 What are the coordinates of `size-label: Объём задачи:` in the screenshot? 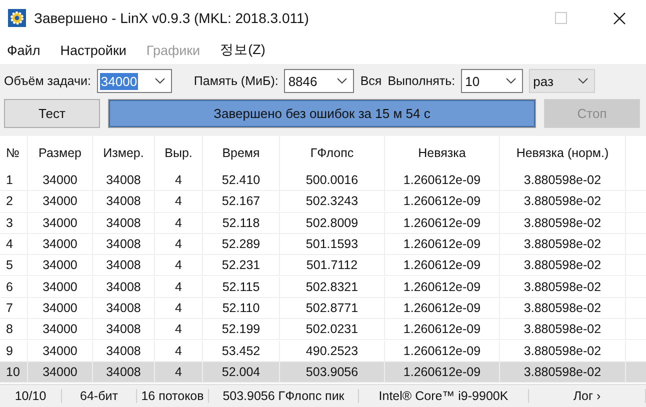 It's located at (47, 81).